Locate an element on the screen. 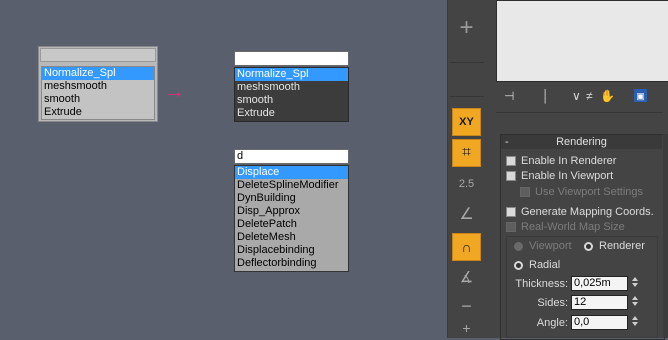  sides-spinner is located at coordinates (634, 302).